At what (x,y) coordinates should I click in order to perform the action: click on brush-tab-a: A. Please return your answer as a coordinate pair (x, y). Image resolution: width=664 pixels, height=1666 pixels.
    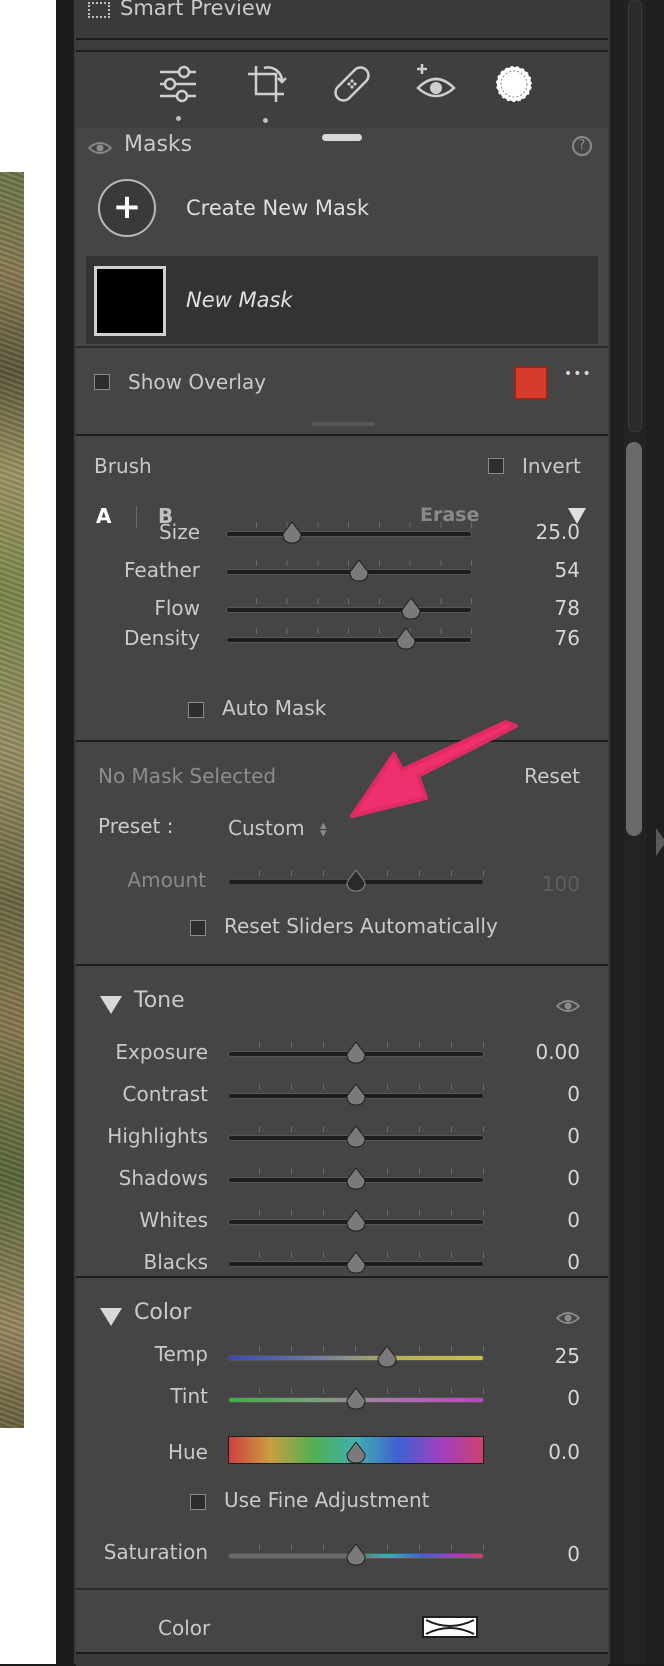
    Looking at the image, I should click on (103, 516).